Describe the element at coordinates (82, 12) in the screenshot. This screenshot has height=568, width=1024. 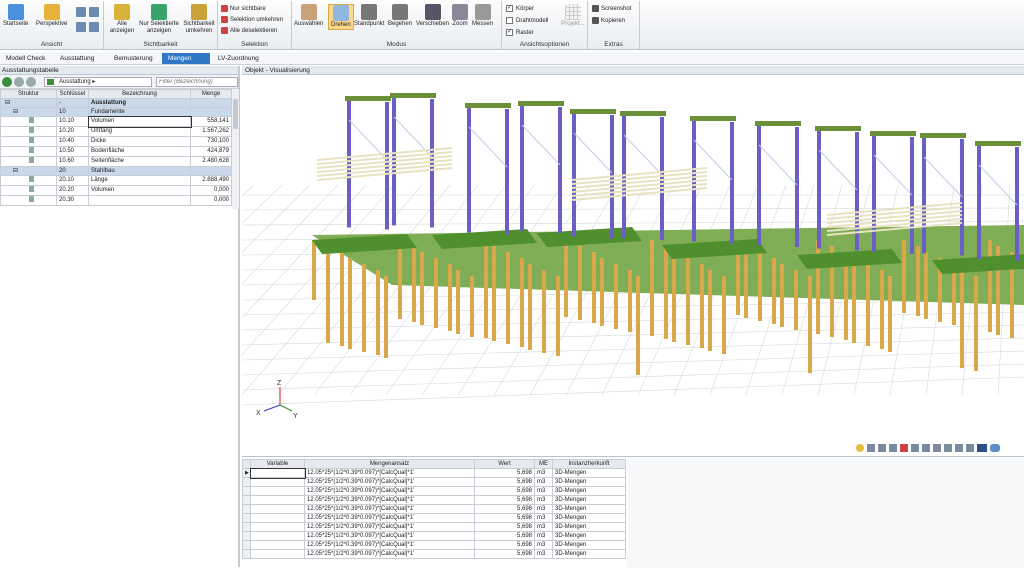
I see `zoom-in-button` at that location.